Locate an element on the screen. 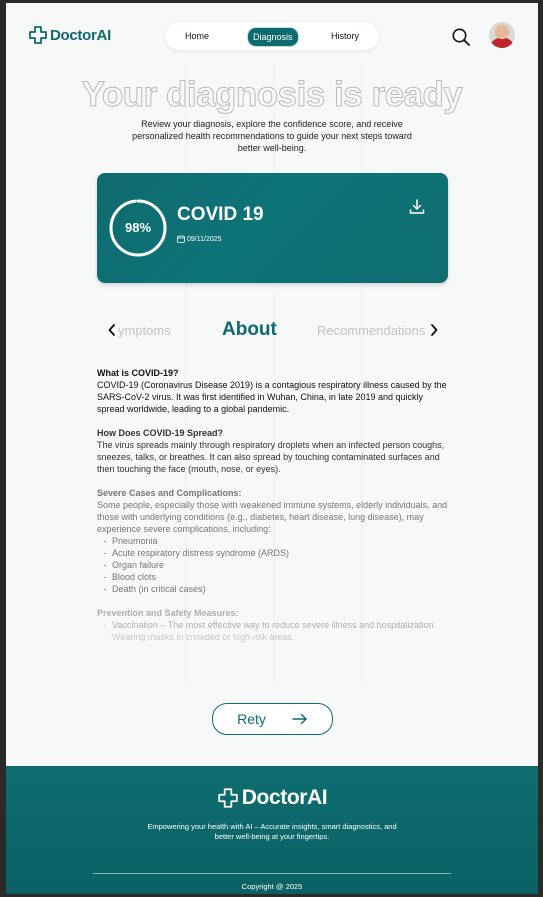  tab-about: About is located at coordinates (249, 330).